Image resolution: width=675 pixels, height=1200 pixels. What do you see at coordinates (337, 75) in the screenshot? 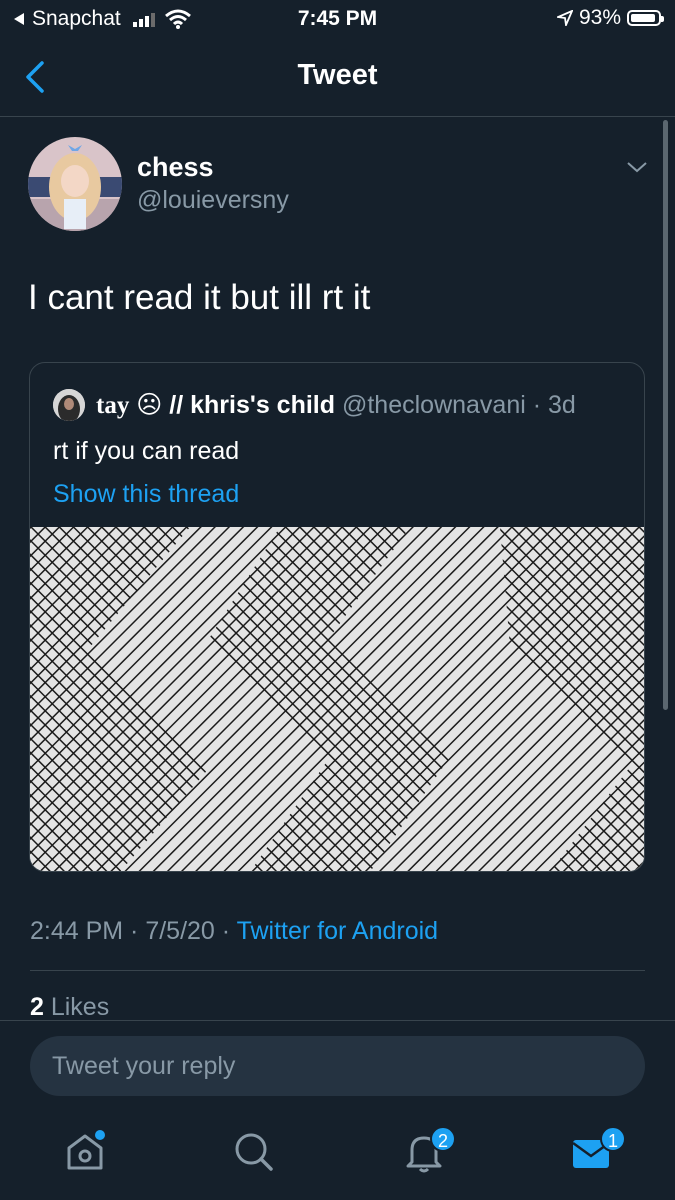
I see `page-title: Tweet` at bounding box center [337, 75].